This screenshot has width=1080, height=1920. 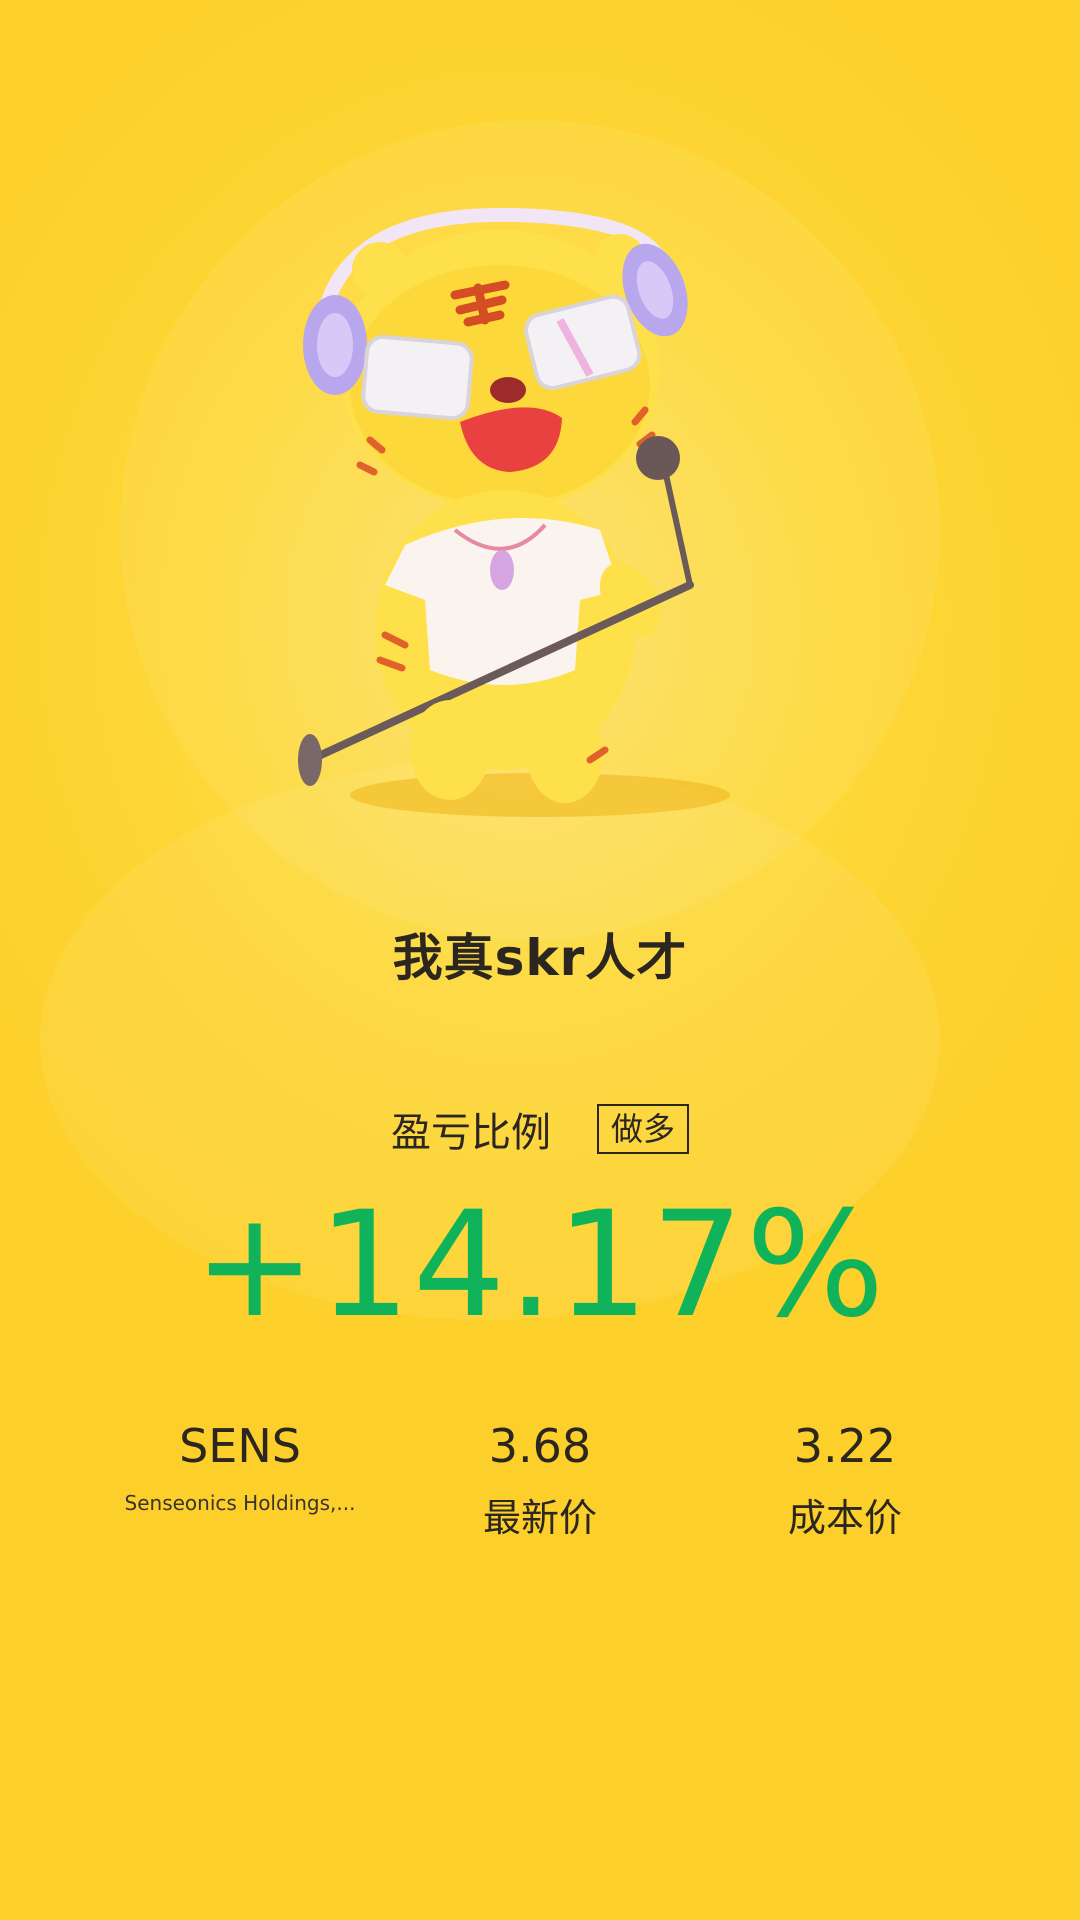 I want to click on stat-latest-price: 3.68 最新价, so click(x=540, y=1478).